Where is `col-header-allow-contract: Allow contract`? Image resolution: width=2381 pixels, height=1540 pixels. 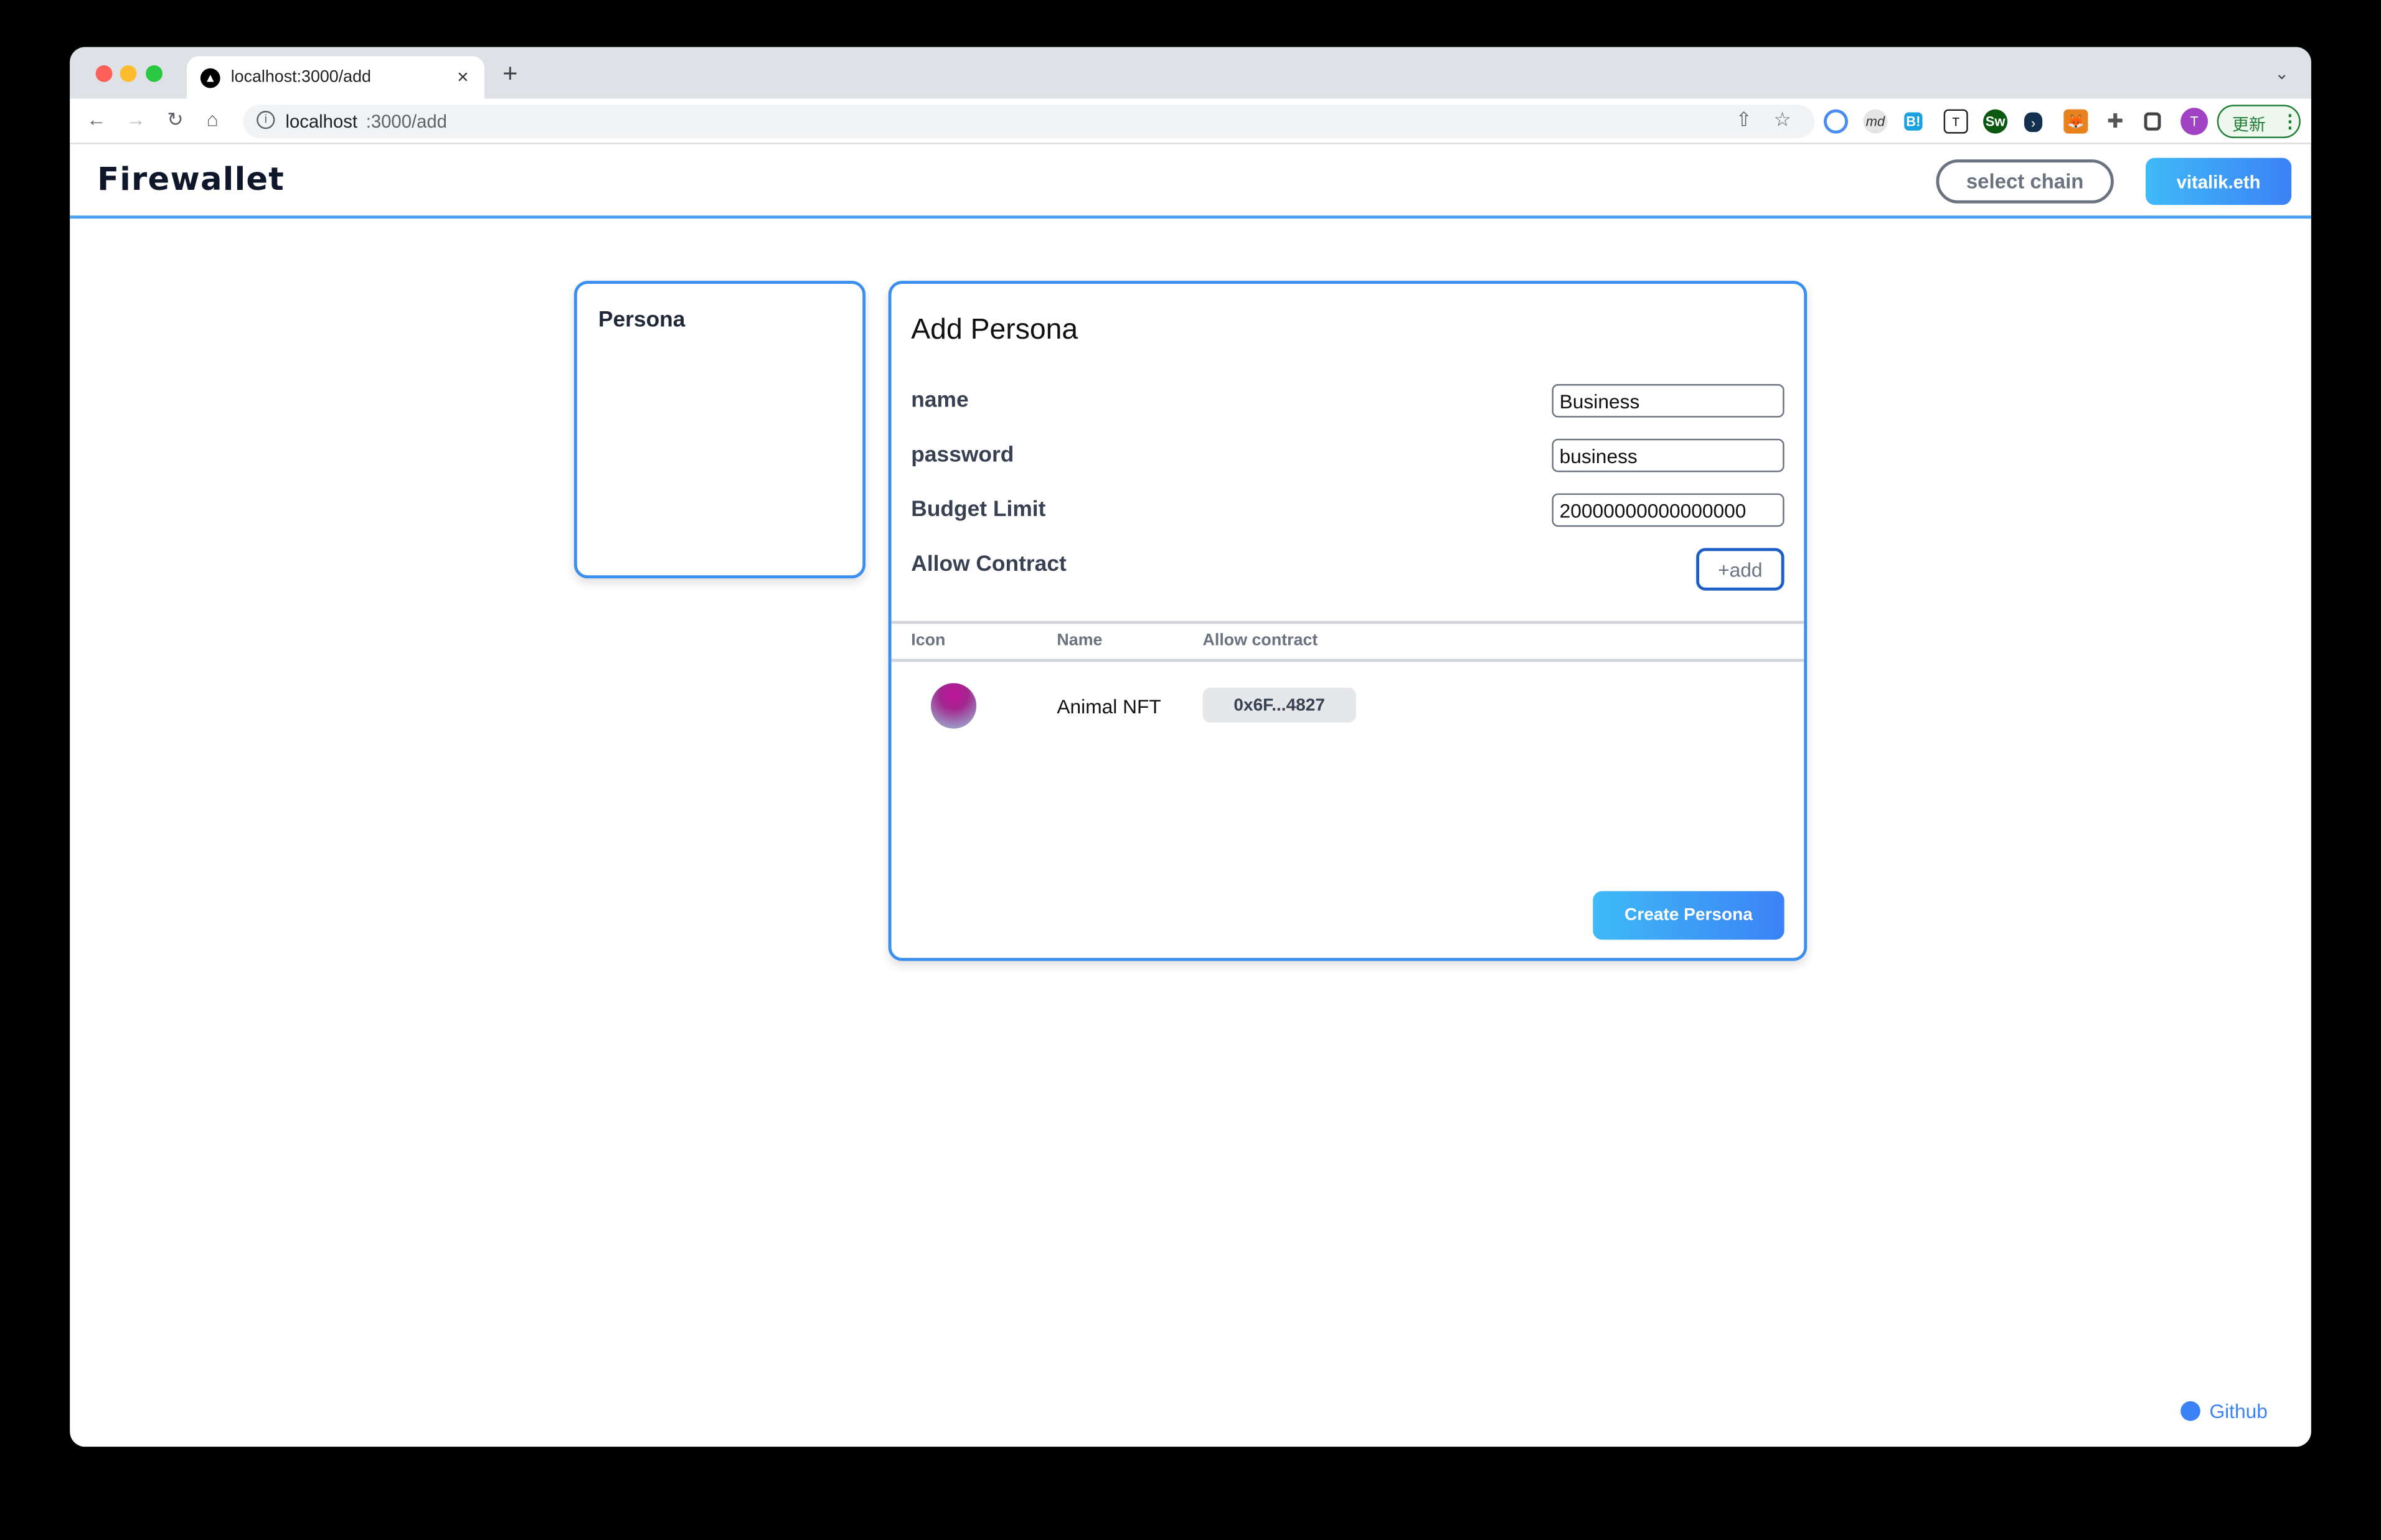 col-header-allow-contract: Allow contract is located at coordinates (1260, 640).